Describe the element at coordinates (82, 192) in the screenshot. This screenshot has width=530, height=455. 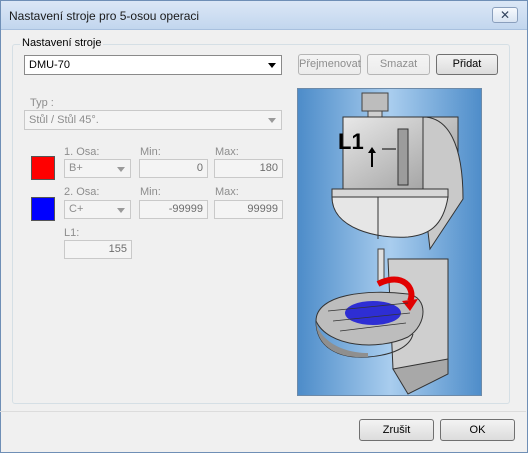
I see `axis2-label: 2. Osa:` at that location.